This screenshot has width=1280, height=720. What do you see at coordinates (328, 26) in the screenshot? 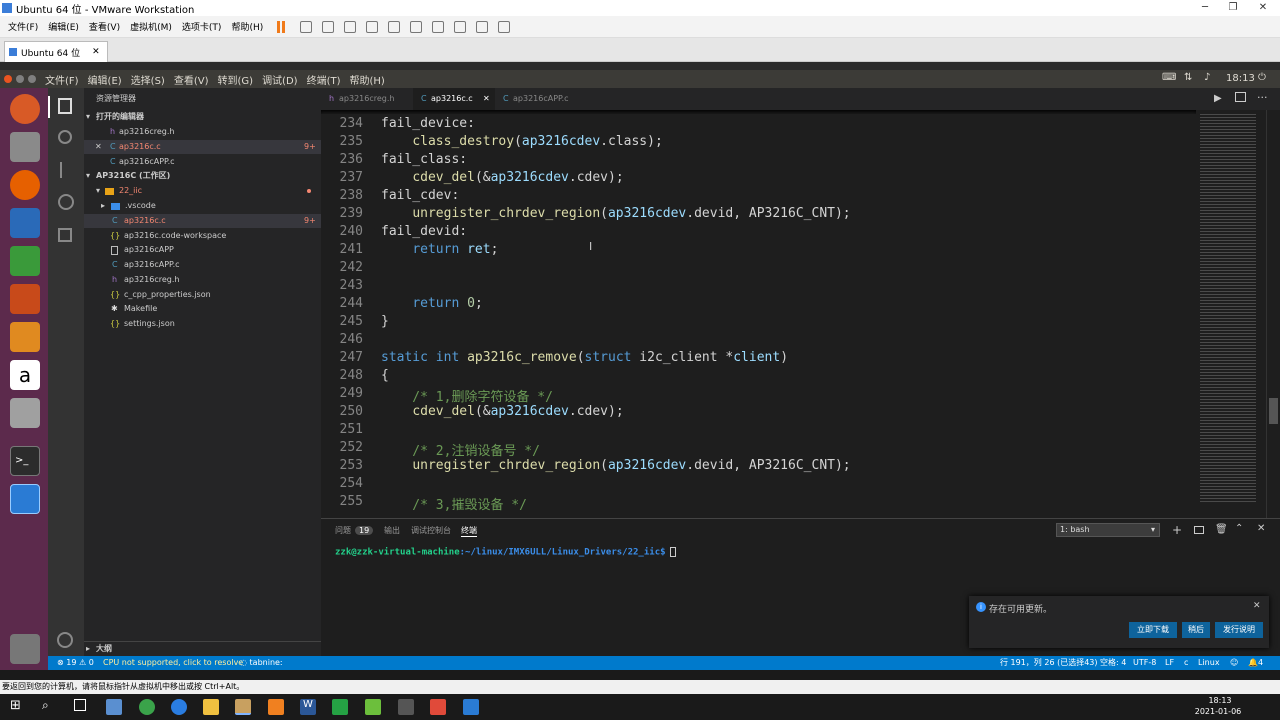
I see `snapshot-icon` at bounding box center [328, 26].